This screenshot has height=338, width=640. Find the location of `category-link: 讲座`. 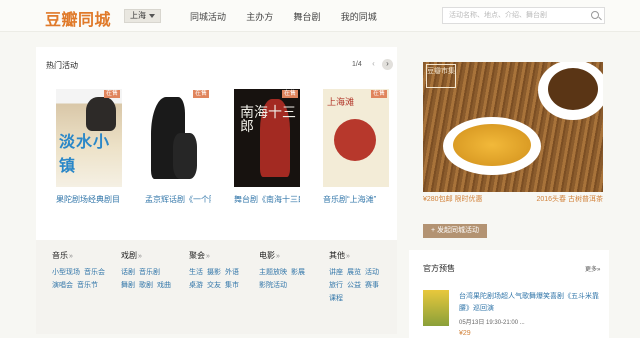

category-link: 讲座 is located at coordinates (336, 272).